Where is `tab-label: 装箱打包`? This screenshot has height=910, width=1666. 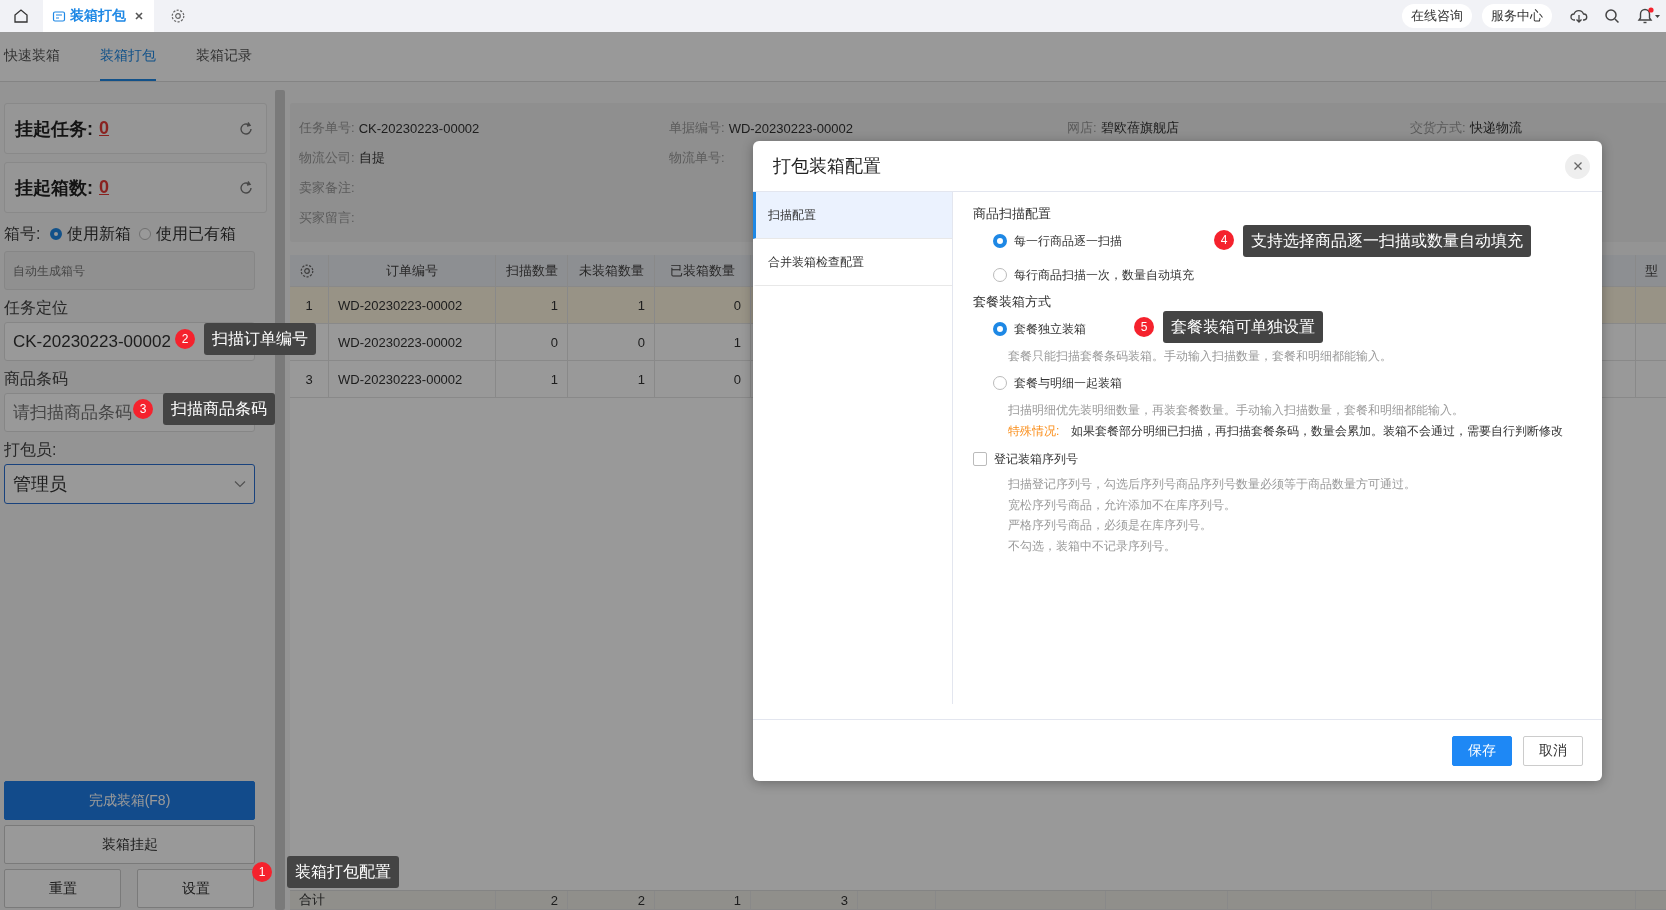
tab-label: 装箱打包 is located at coordinates (98, 16).